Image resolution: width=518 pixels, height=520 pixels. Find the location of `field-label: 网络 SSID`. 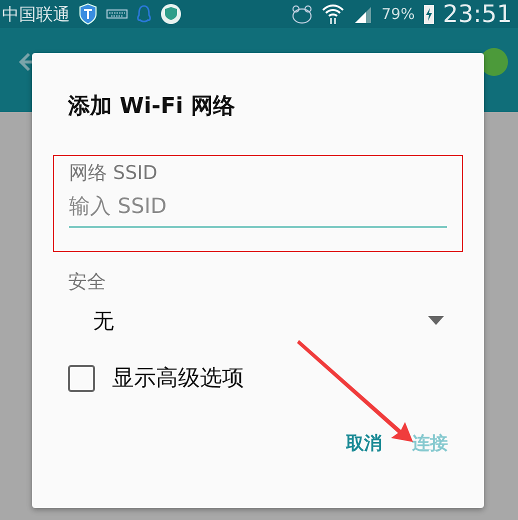

field-label: 网络 SSID is located at coordinates (113, 173).